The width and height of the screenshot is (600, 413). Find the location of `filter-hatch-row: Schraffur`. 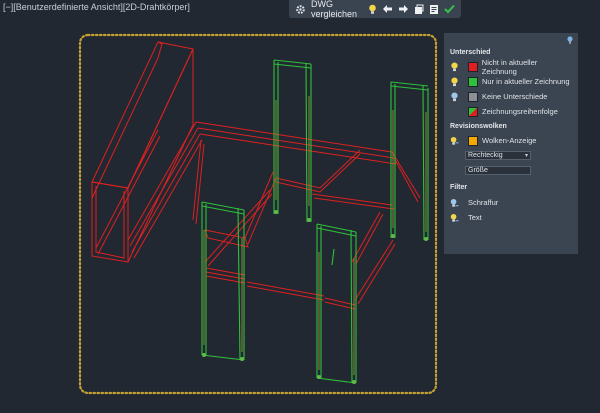

filter-hatch-row: Schraffur is located at coordinates (511, 202).